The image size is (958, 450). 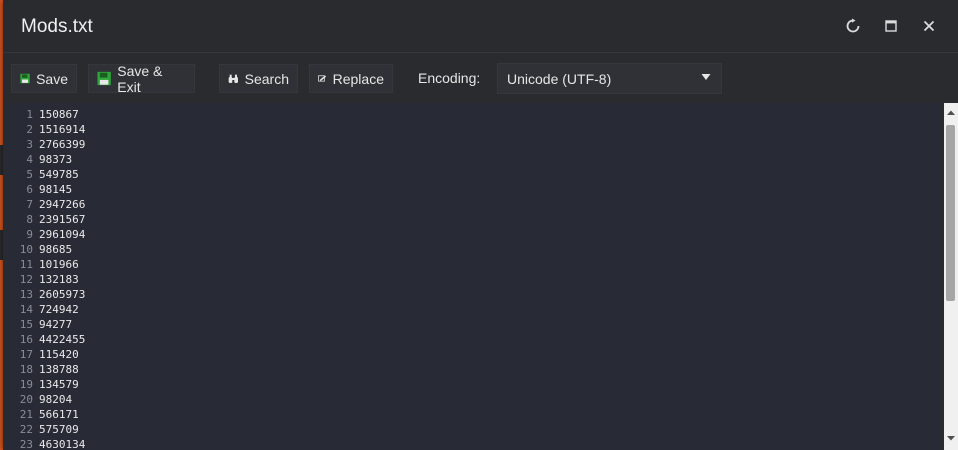 What do you see at coordinates (29, 174) in the screenshot?
I see `line-number: 5` at bounding box center [29, 174].